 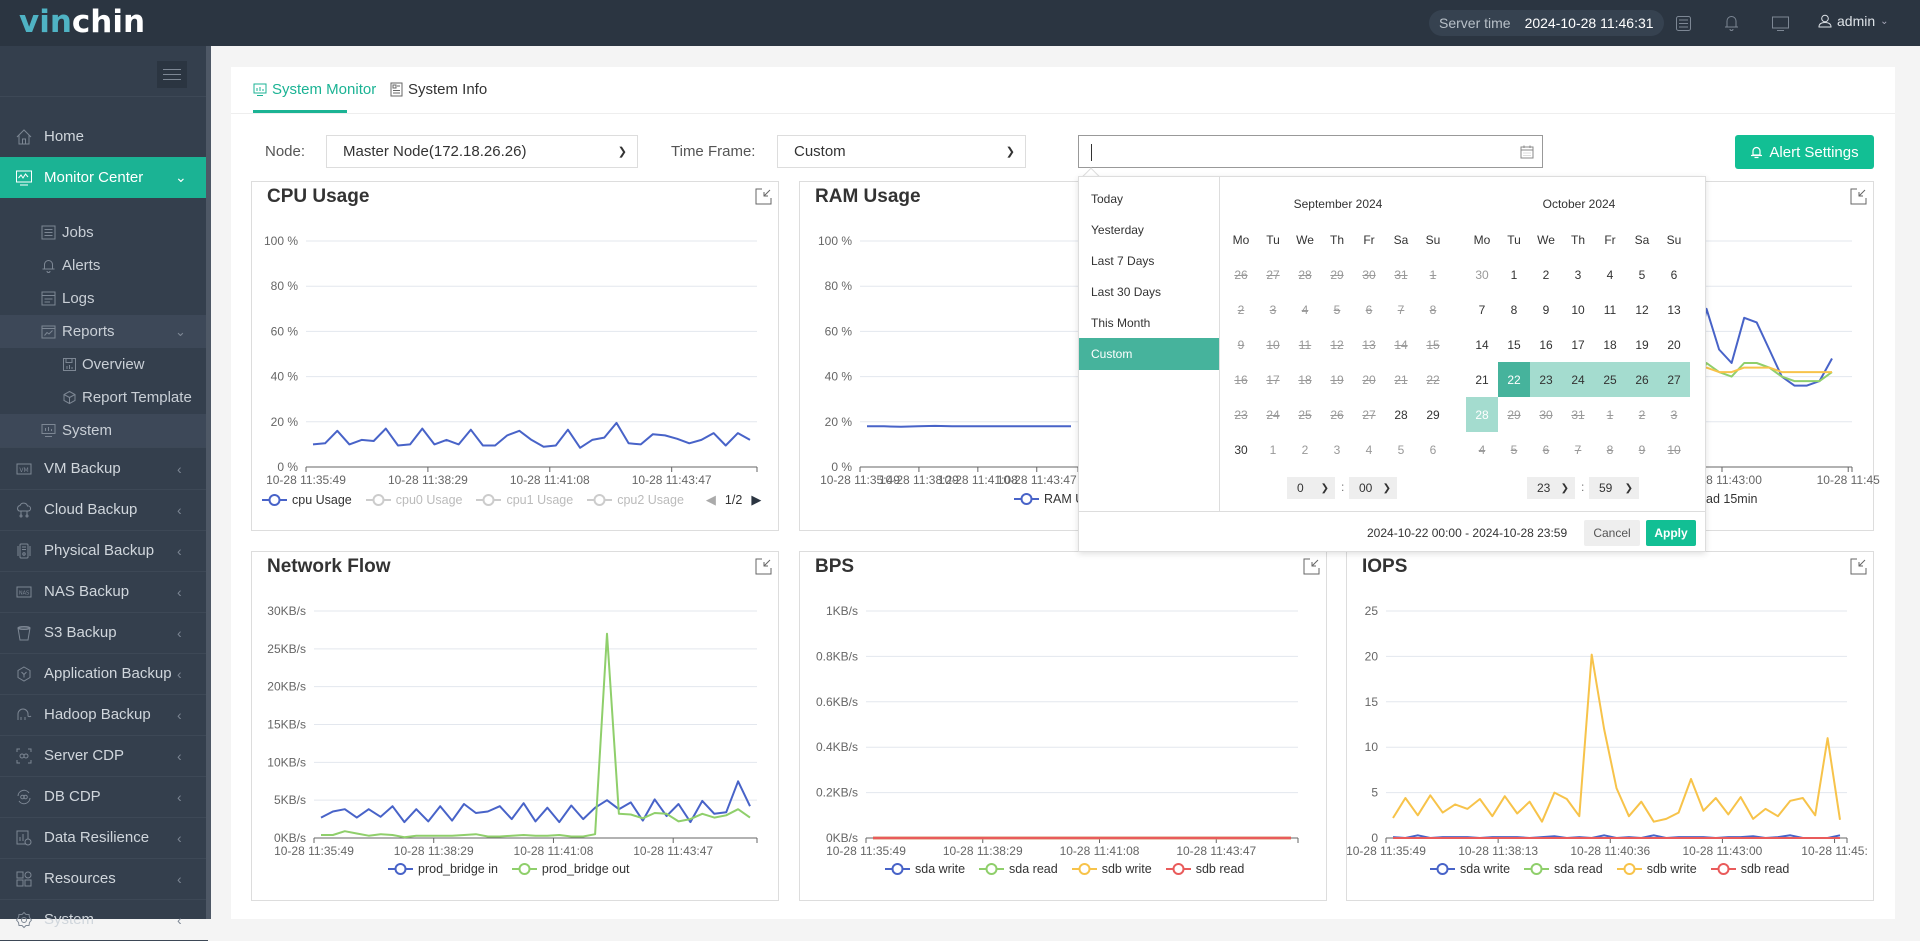 What do you see at coordinates (104, 755) in the screenshot?
I see `sidebar-item-server-cdp: Server CDP ‹` at bounding box center [104, 755].